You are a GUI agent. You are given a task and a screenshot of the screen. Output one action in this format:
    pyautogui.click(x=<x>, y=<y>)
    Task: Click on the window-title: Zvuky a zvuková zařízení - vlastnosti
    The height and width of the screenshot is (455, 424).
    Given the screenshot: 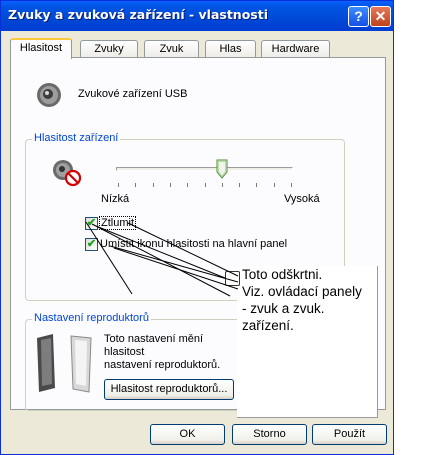 What is the action you would take?
    pyautogui.click(x=138, y=14)
    